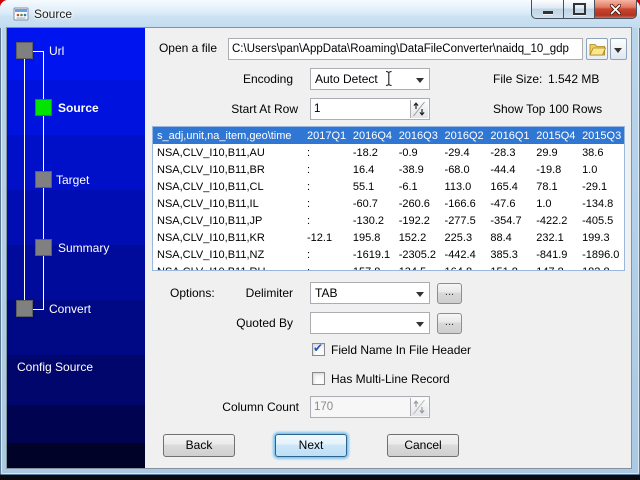  Describe the element at coordinates (458, 237) in the screenshot. I see `table-cell: 225.3` at that location.